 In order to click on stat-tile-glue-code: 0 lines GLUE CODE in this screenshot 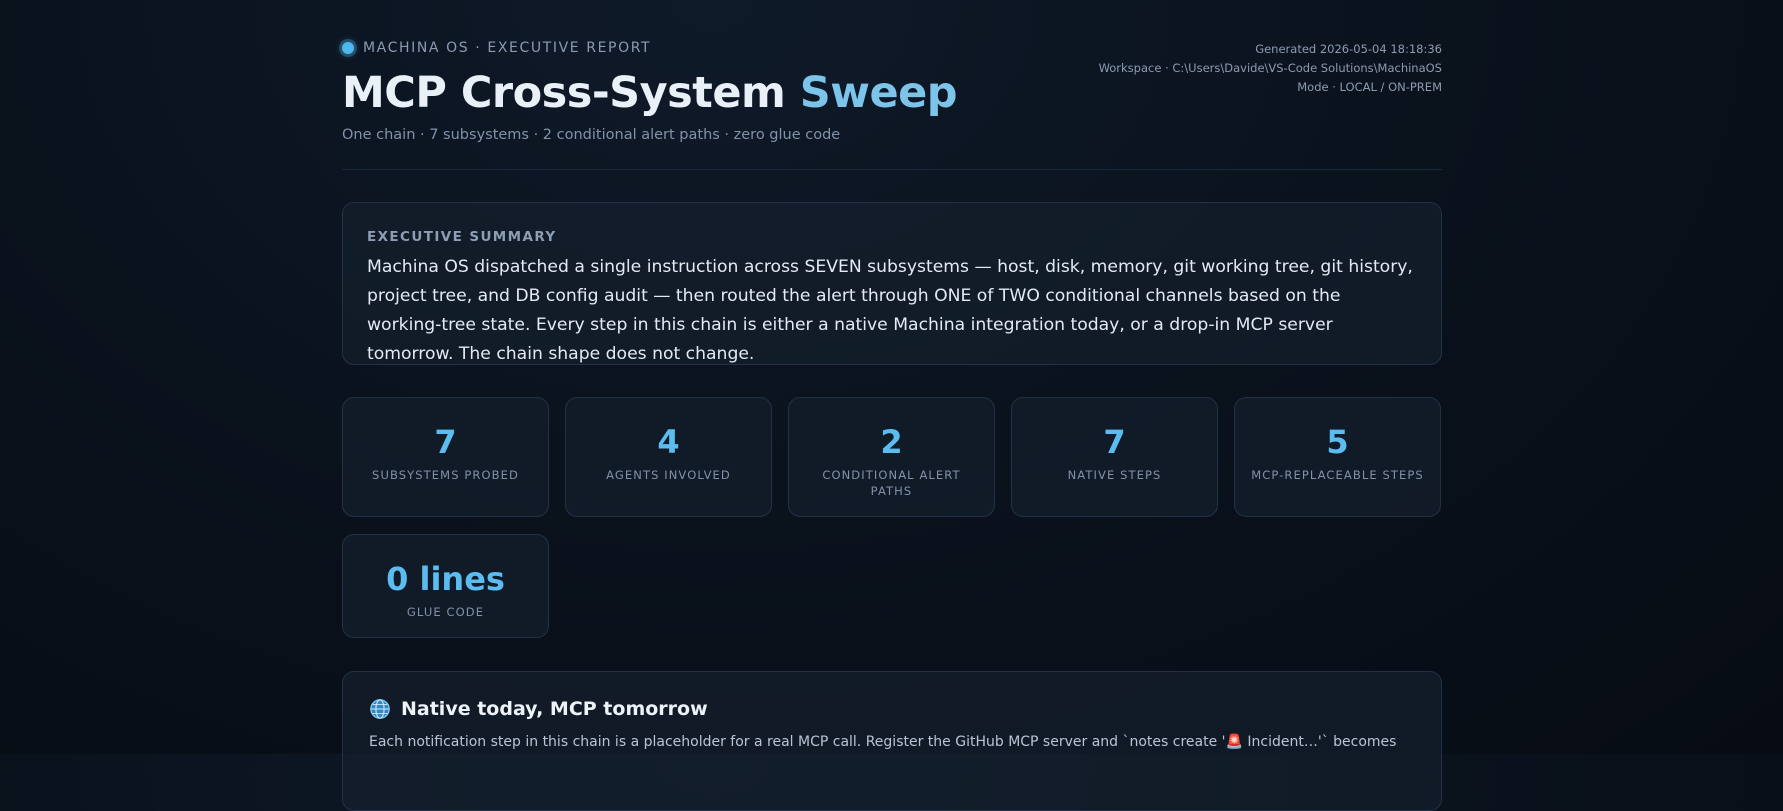, I will do `click(445, 586)`.